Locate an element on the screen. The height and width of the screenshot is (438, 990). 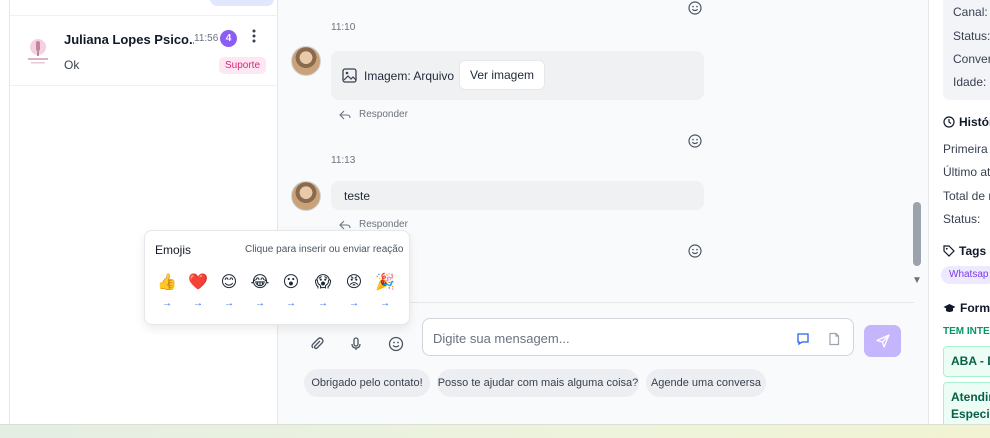
attach-icon is located at coordinates (317, 344).